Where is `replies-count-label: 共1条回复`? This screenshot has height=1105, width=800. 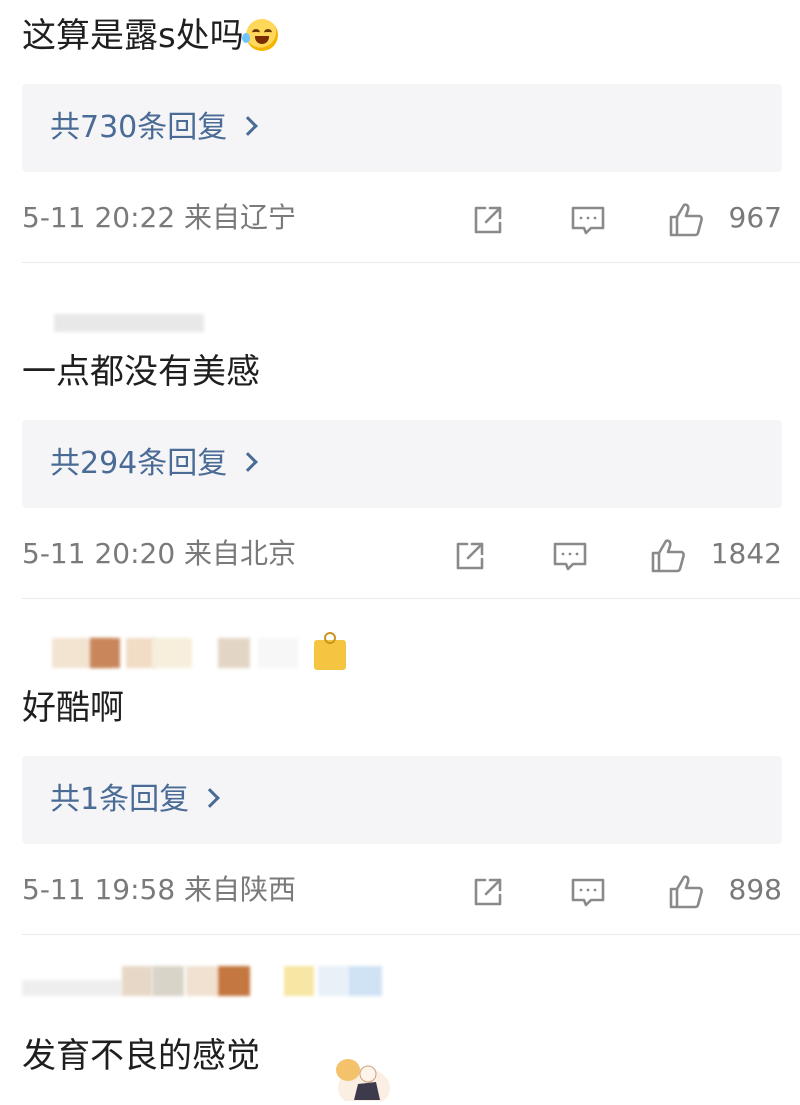
replies-count-label: 共1条回复 is located at coordinates (120, 799).